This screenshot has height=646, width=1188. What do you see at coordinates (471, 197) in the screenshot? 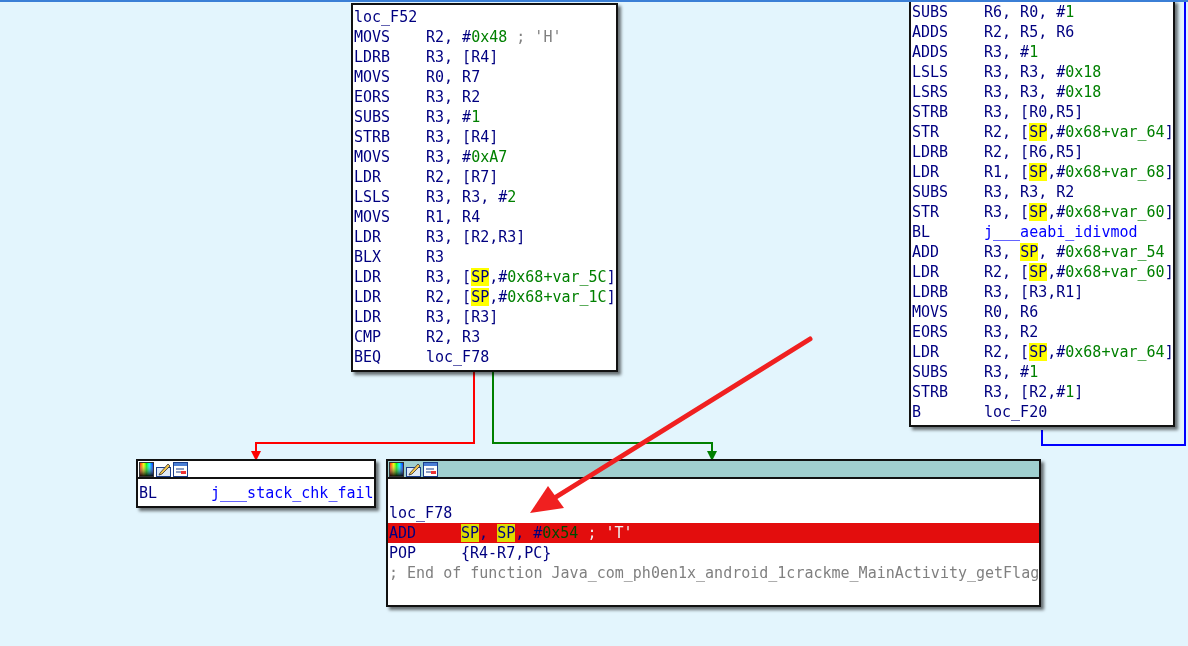
I see `operands: R3, R3, #2` at bounding box center [471, 197].